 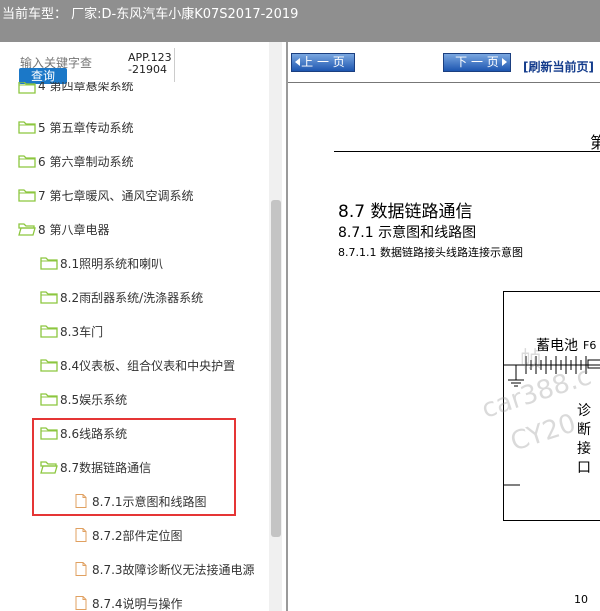 I want to click on previous-page-label: 上 一 页, so click(x=323, y=62).